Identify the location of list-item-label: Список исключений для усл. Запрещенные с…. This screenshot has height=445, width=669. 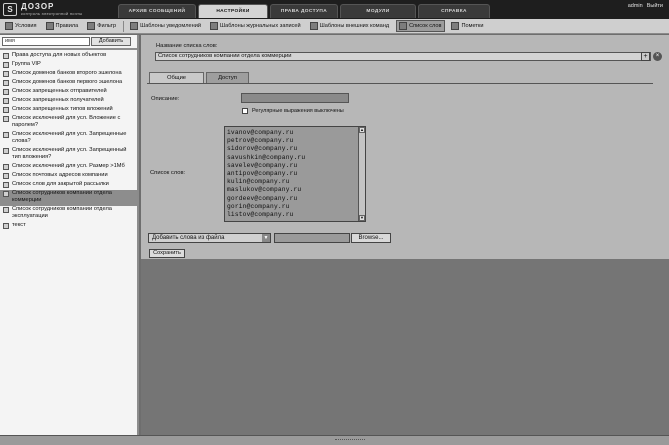
(69, 137).